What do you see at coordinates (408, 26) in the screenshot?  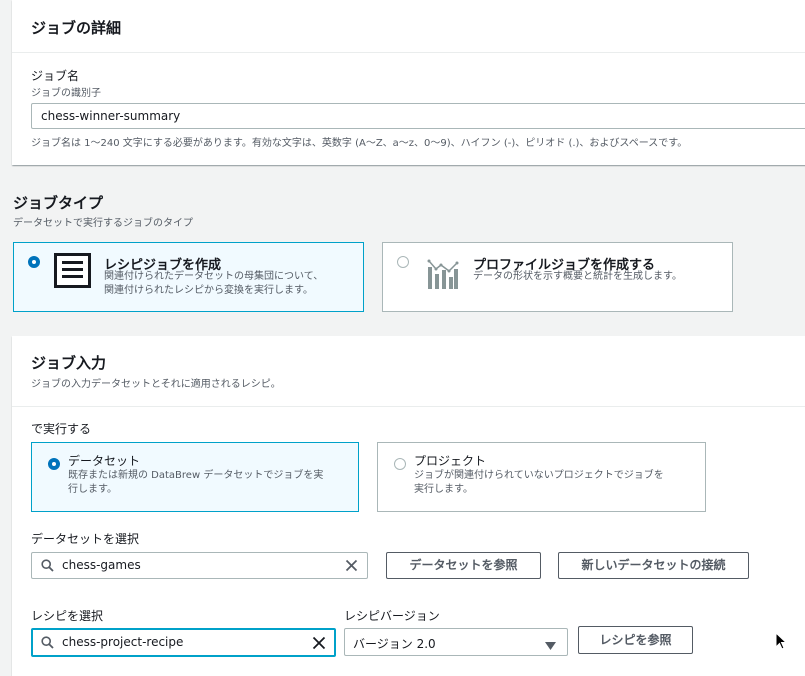 I see `job-details-header: ジョブの詳細` at bounding box center [408, 26].